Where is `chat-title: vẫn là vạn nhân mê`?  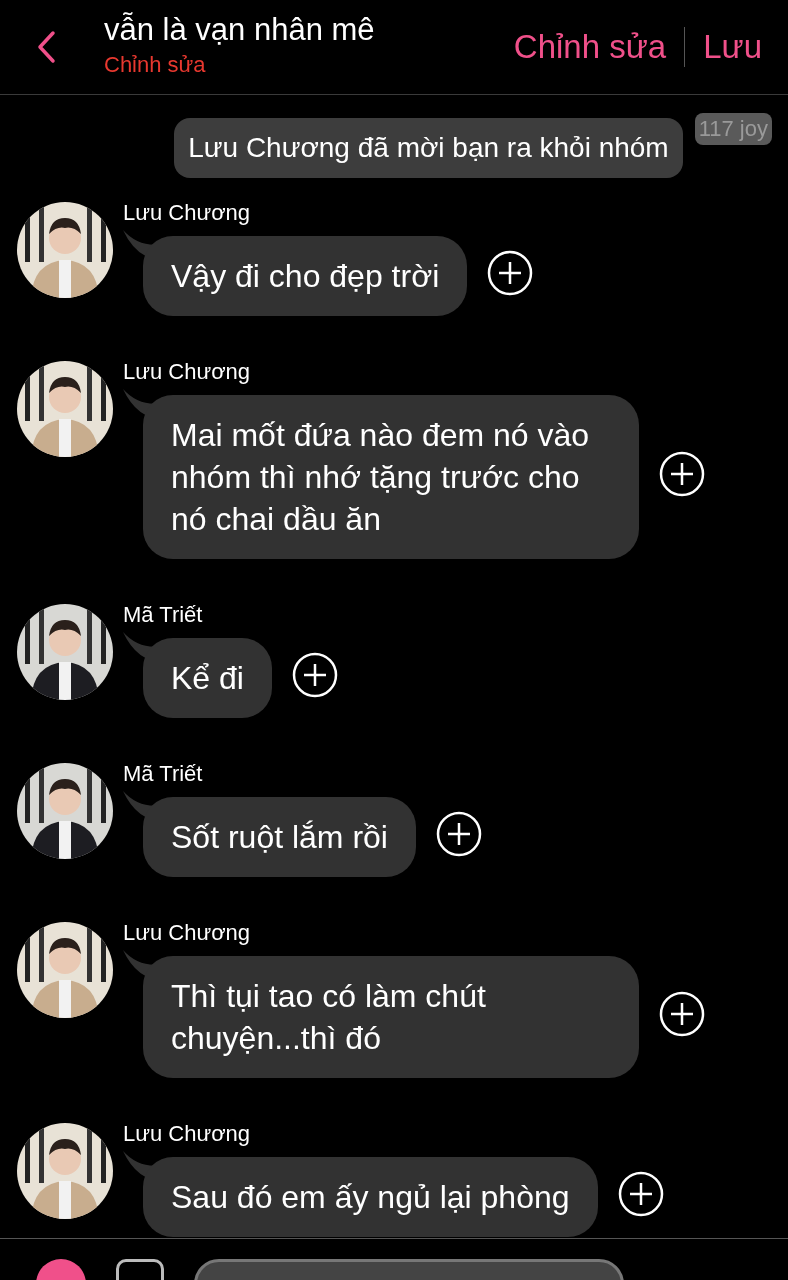
chat-title: vẫn là vạn nhân mê is located at coordinates (240, 30).